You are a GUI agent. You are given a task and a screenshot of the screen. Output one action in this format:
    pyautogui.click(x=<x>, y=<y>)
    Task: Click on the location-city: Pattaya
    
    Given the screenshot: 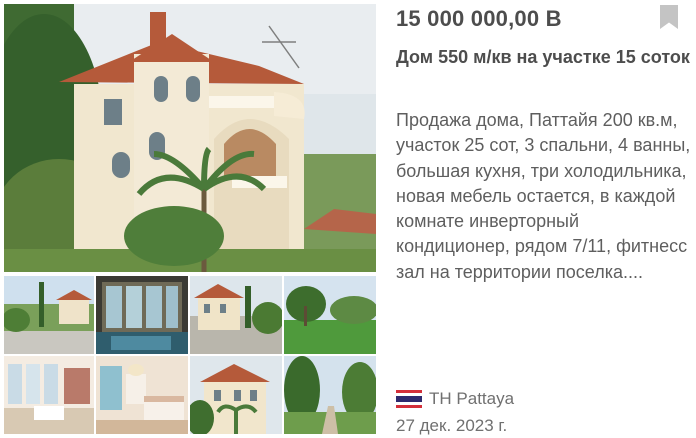 What is the action you would take?
    pyautogui.click(x=485, y=398)
    